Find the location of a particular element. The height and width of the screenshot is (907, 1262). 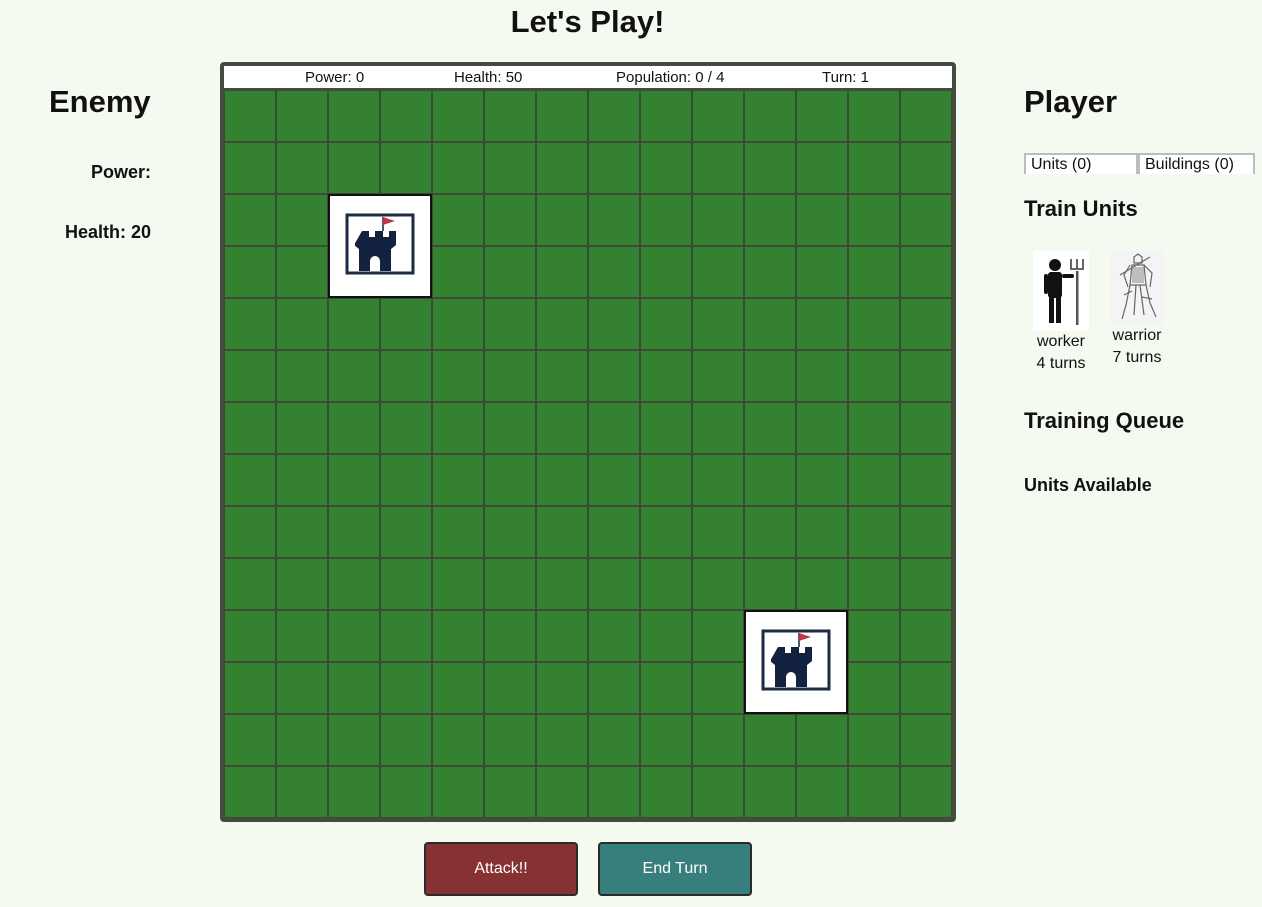

tab-buildings: Buildings (0) is located at coordinates (1196, 163).